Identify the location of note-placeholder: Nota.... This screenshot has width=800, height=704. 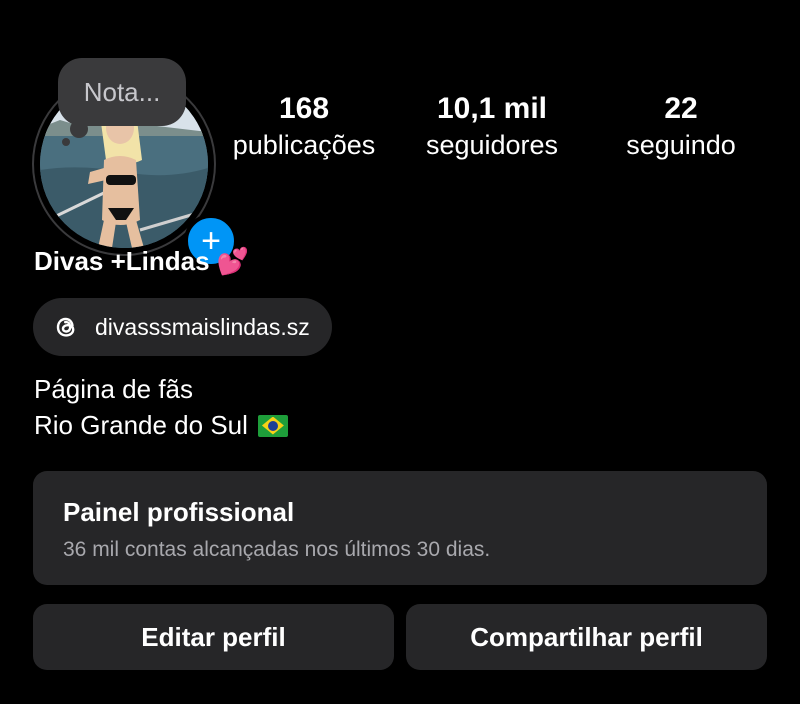
(122, 91).